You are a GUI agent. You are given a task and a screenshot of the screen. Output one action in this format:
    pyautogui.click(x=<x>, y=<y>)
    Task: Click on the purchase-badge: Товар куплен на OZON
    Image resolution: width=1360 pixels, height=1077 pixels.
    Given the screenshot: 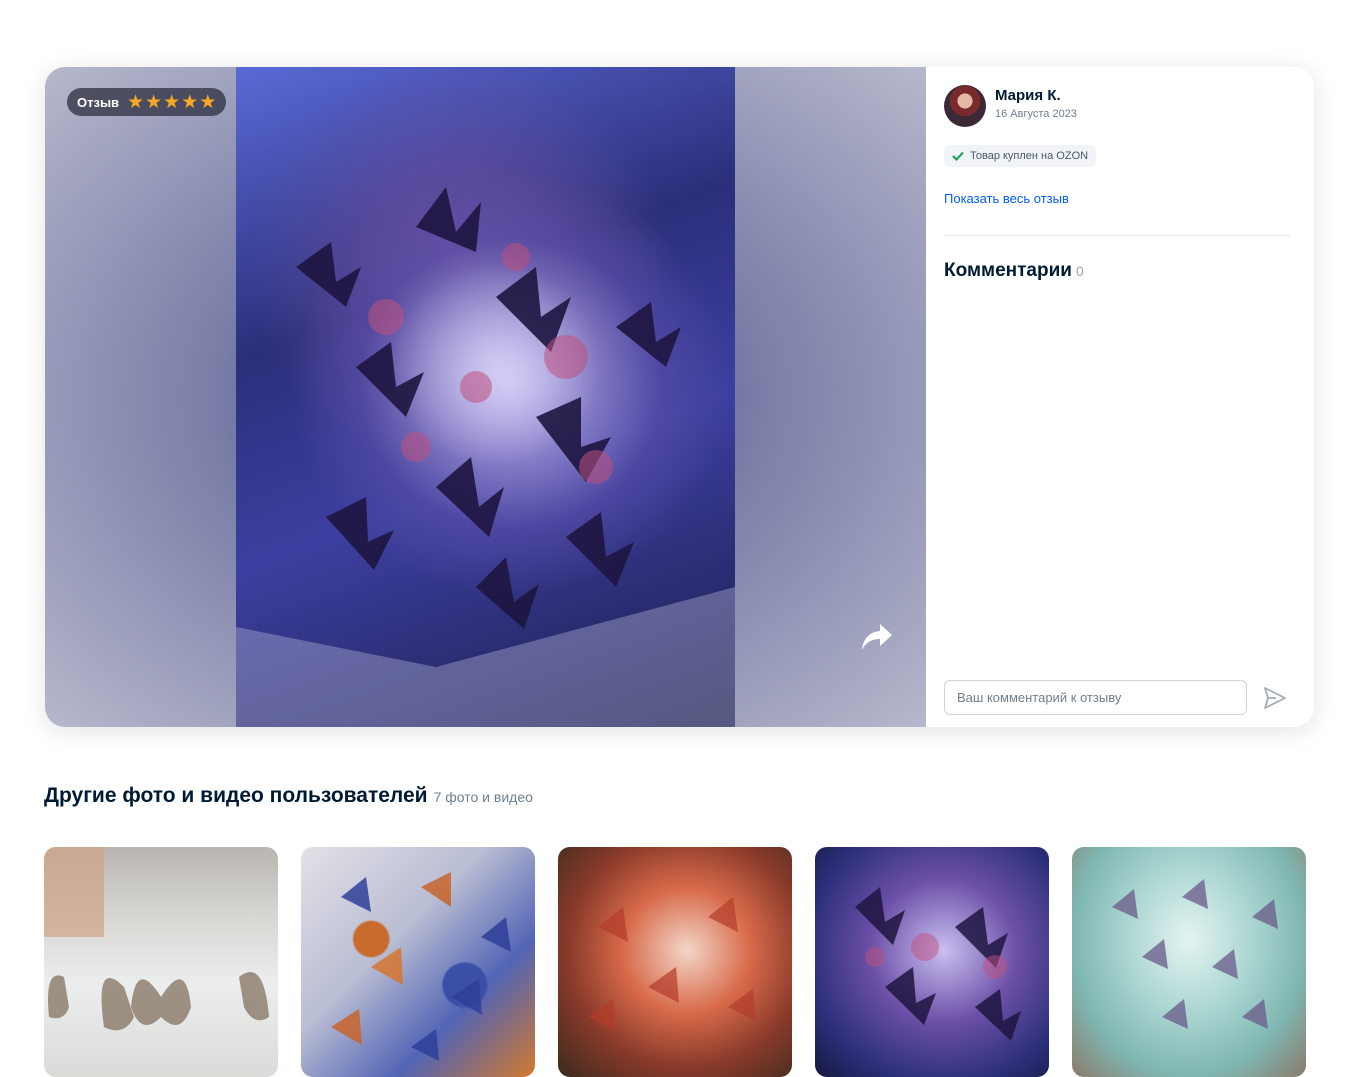 What is the action you would take?
    pyautogui.click(x=1020, y=156)
    